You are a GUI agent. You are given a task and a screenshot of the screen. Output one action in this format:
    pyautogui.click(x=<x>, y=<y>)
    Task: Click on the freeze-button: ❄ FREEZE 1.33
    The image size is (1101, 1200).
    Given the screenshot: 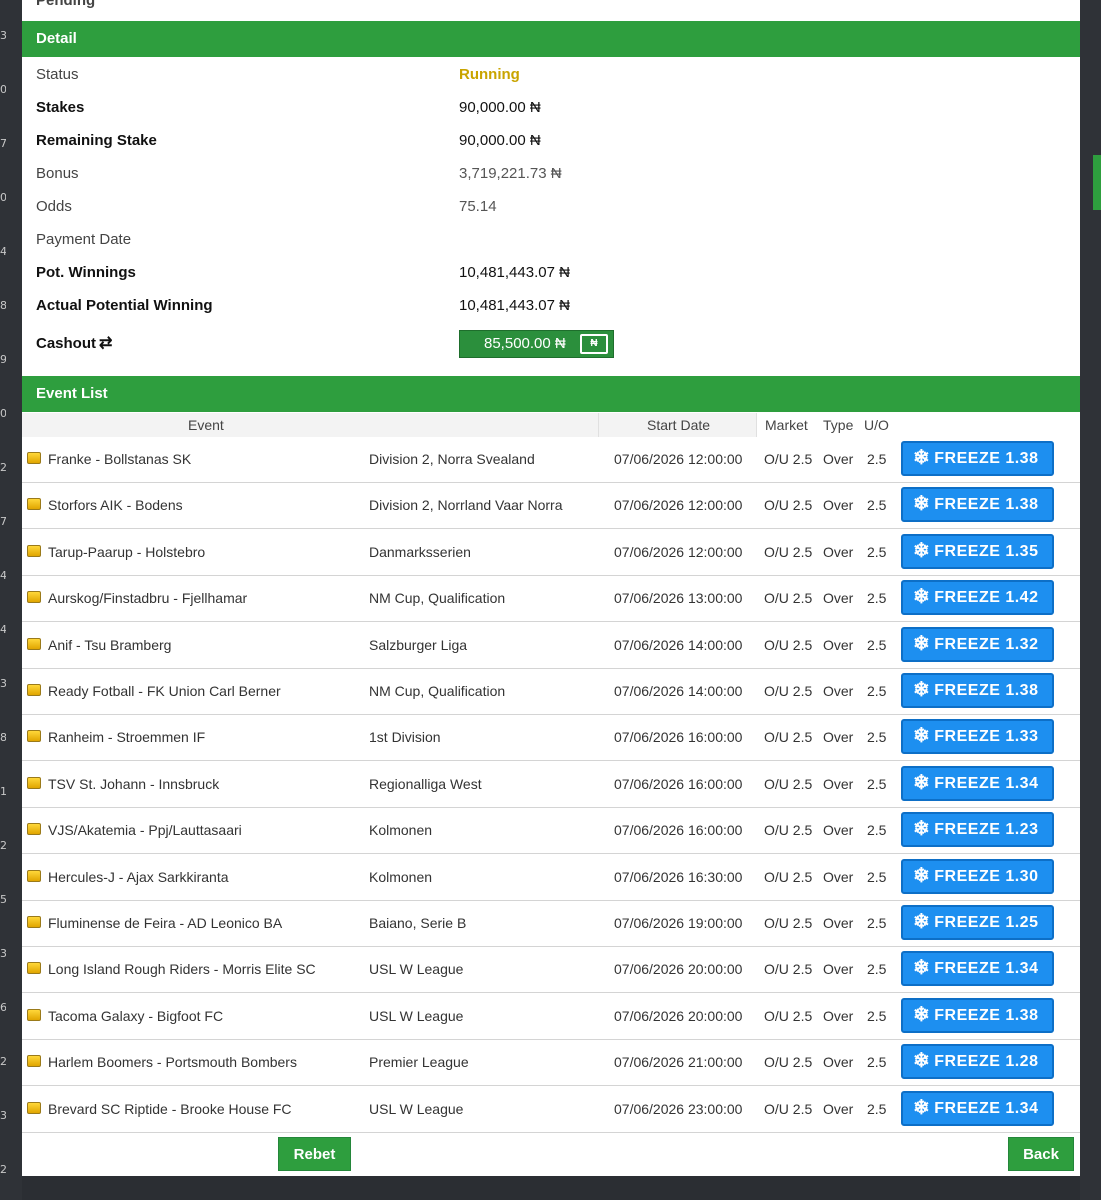 What is the action you would take?
    pyautogui.click(x=977, y=737)
    